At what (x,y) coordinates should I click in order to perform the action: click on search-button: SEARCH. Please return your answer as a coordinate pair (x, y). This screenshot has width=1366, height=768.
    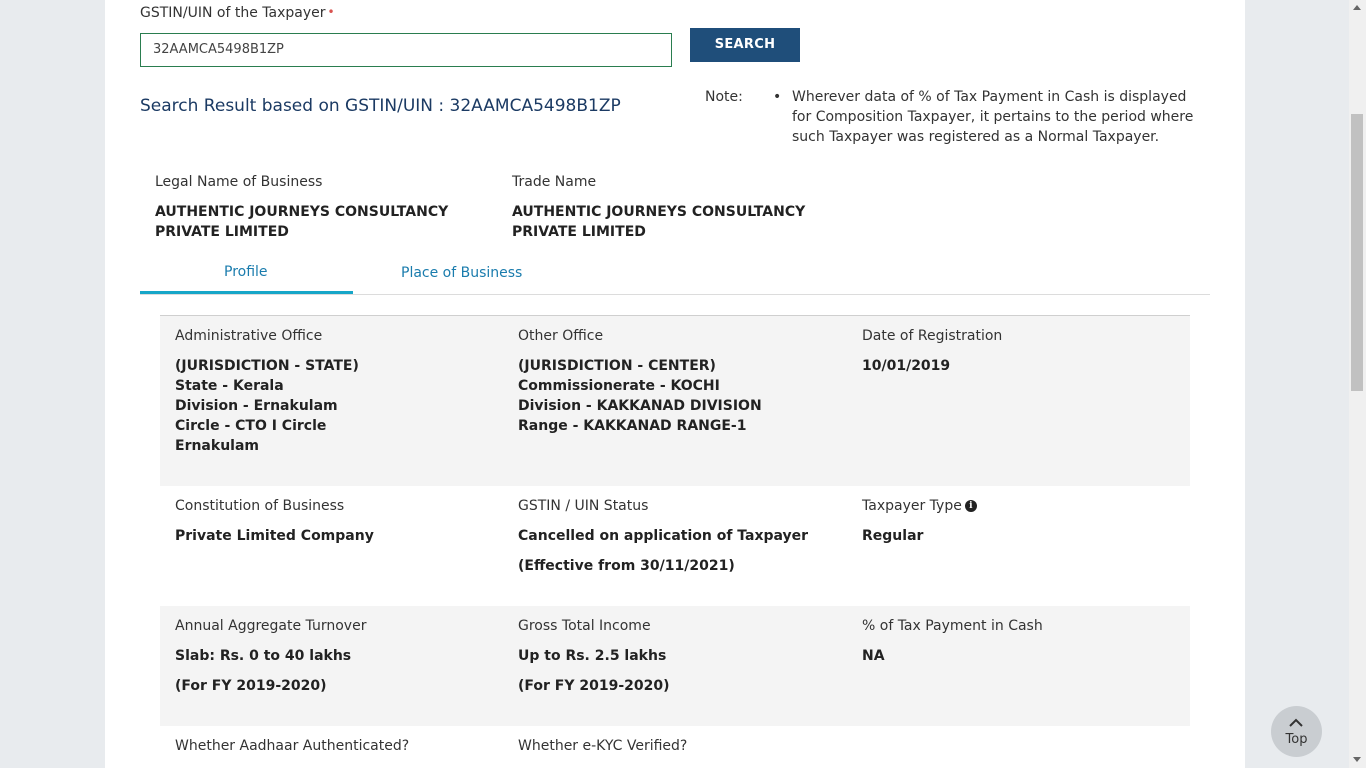
    Looking at the image, I should click on (745, 45).